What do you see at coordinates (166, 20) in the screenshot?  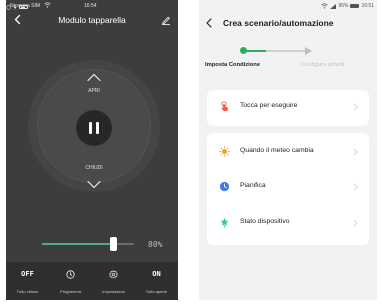 I see `edit-pencil-icon` at bounding box center [166, 20].